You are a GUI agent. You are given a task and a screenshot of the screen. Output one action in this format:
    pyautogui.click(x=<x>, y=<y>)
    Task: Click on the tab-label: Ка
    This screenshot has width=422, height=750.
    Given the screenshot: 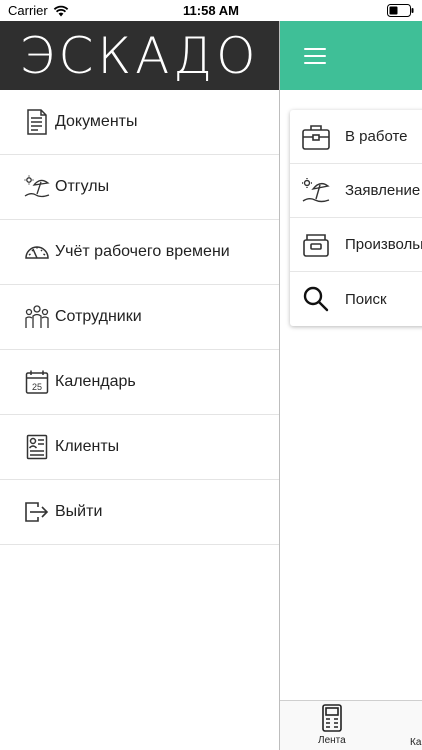 What is the action you would take?
    pyautogui.click(x=416, y=742)
    